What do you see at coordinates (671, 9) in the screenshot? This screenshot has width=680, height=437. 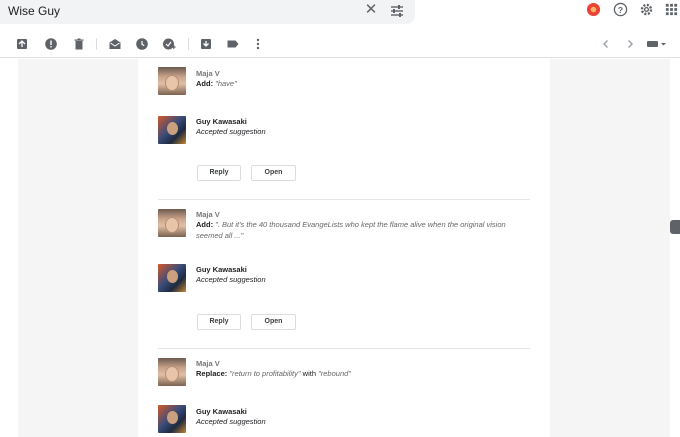 I see `apps-grid-icon` at bounding box center [671, 9].